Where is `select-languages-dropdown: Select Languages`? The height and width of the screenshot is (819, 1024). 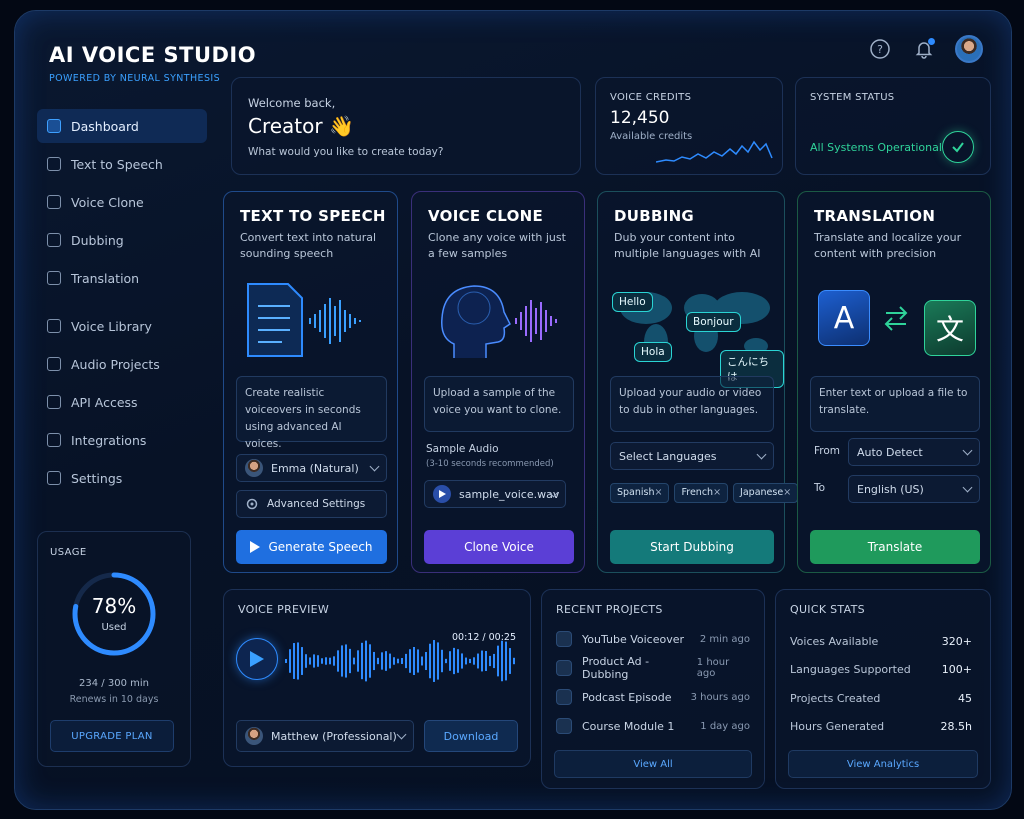 select-languages-dropdown: Select Languages is located at coordinates (692, 456).